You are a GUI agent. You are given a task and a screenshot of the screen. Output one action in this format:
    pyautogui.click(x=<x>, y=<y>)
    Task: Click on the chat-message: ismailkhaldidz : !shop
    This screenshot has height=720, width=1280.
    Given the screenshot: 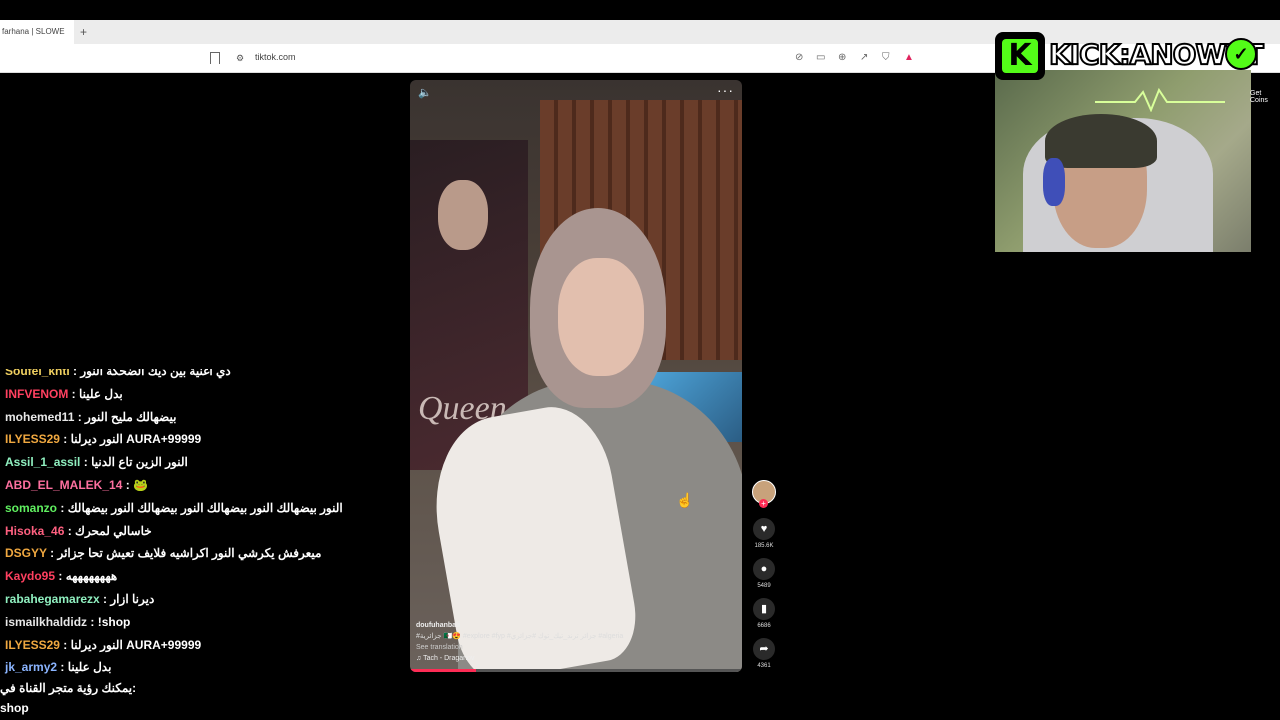 What is the action you would take?
    pyautogui.click(x=67, y=626)
    